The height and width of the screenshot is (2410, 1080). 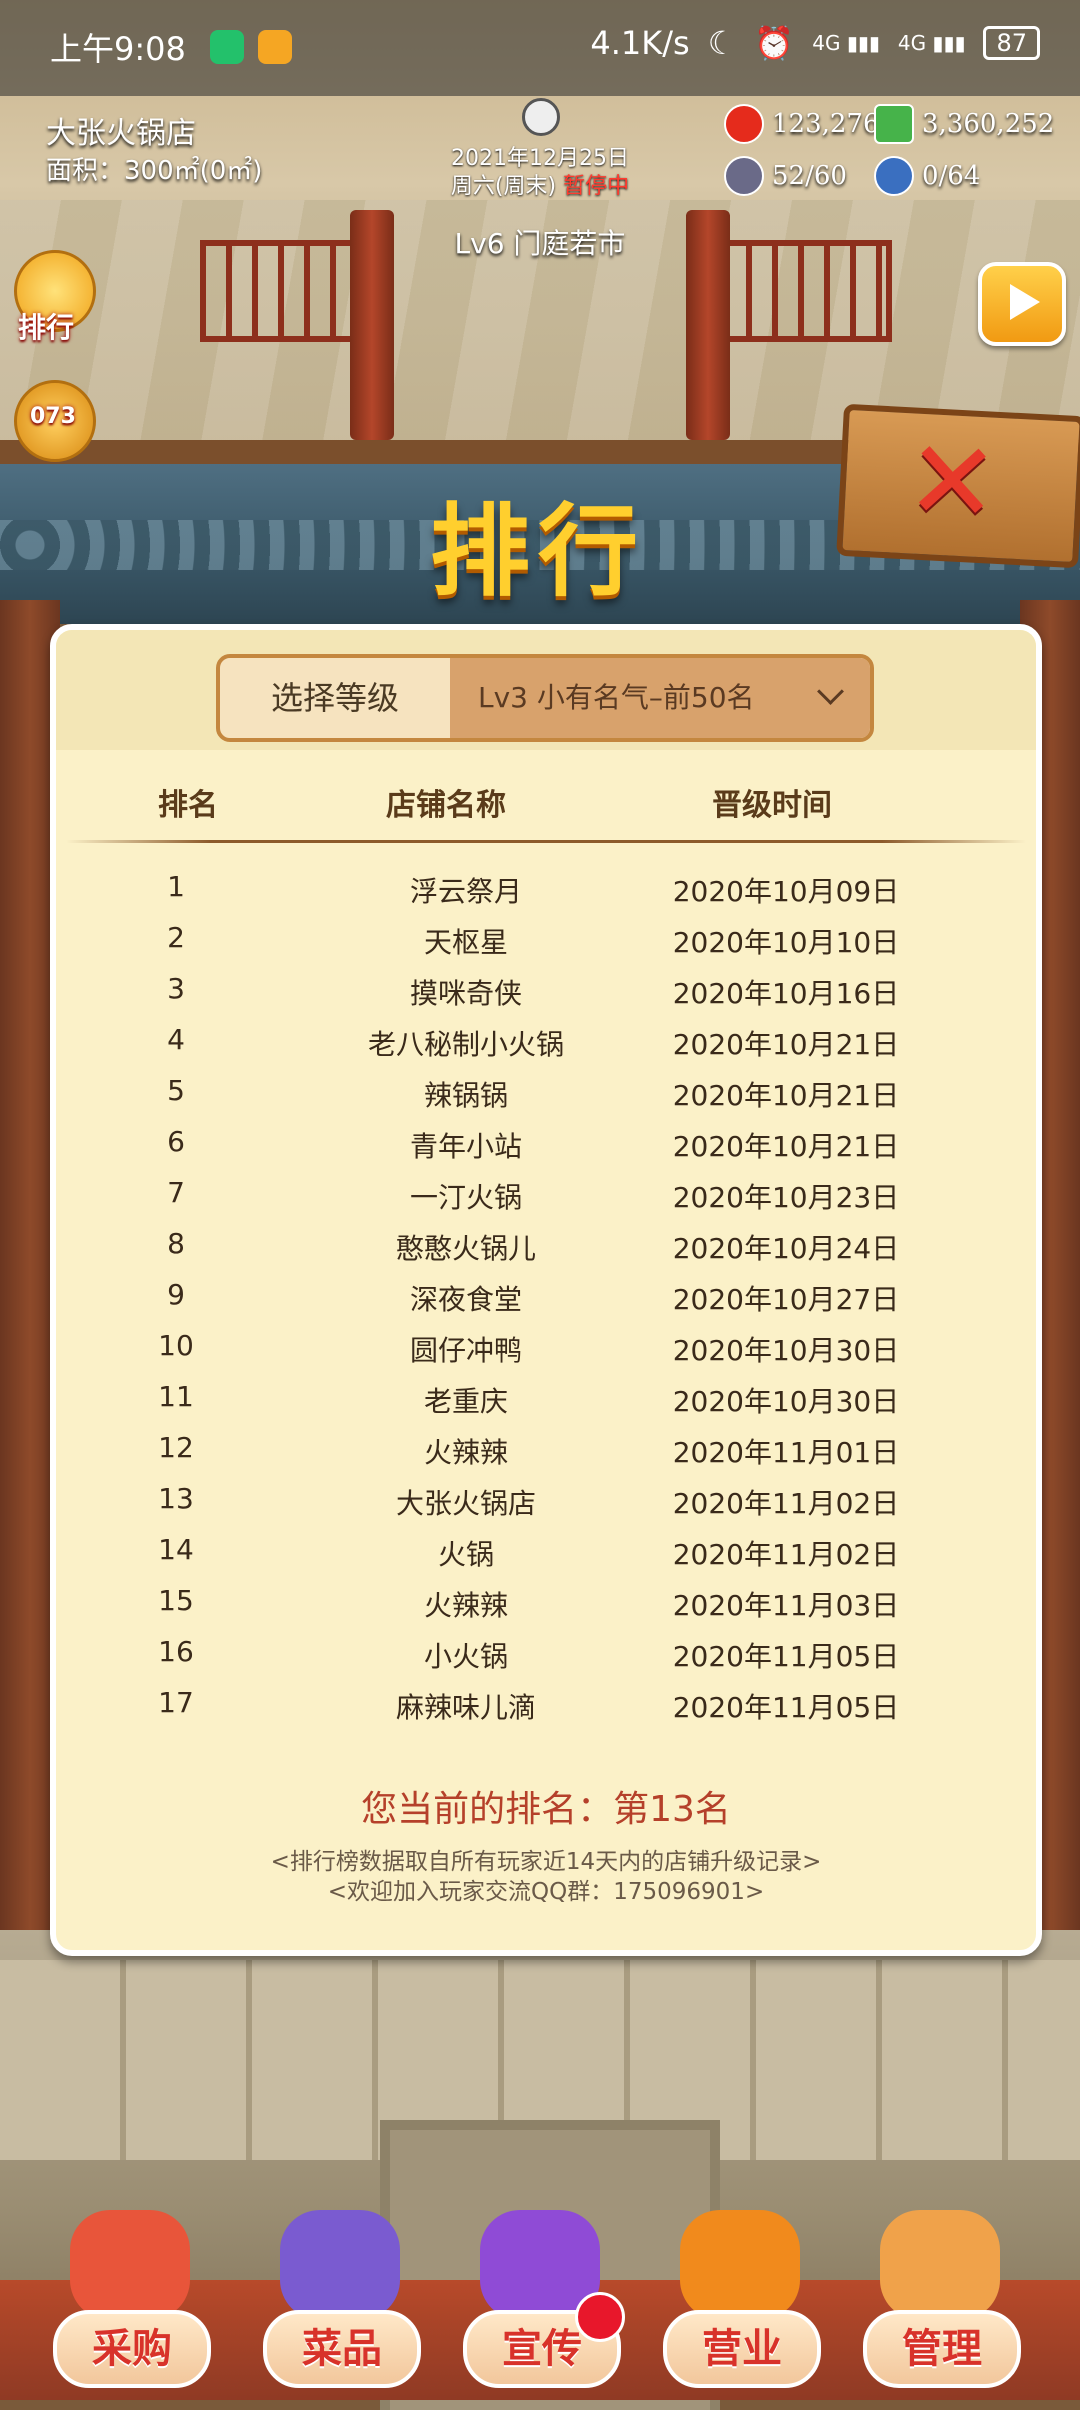 What do you see at coordinates (546, 1703) in the screenshot?
I see `table-row: 17 麻辣味儿滴 2020年11月05日` at bounding box center [546, 1703].